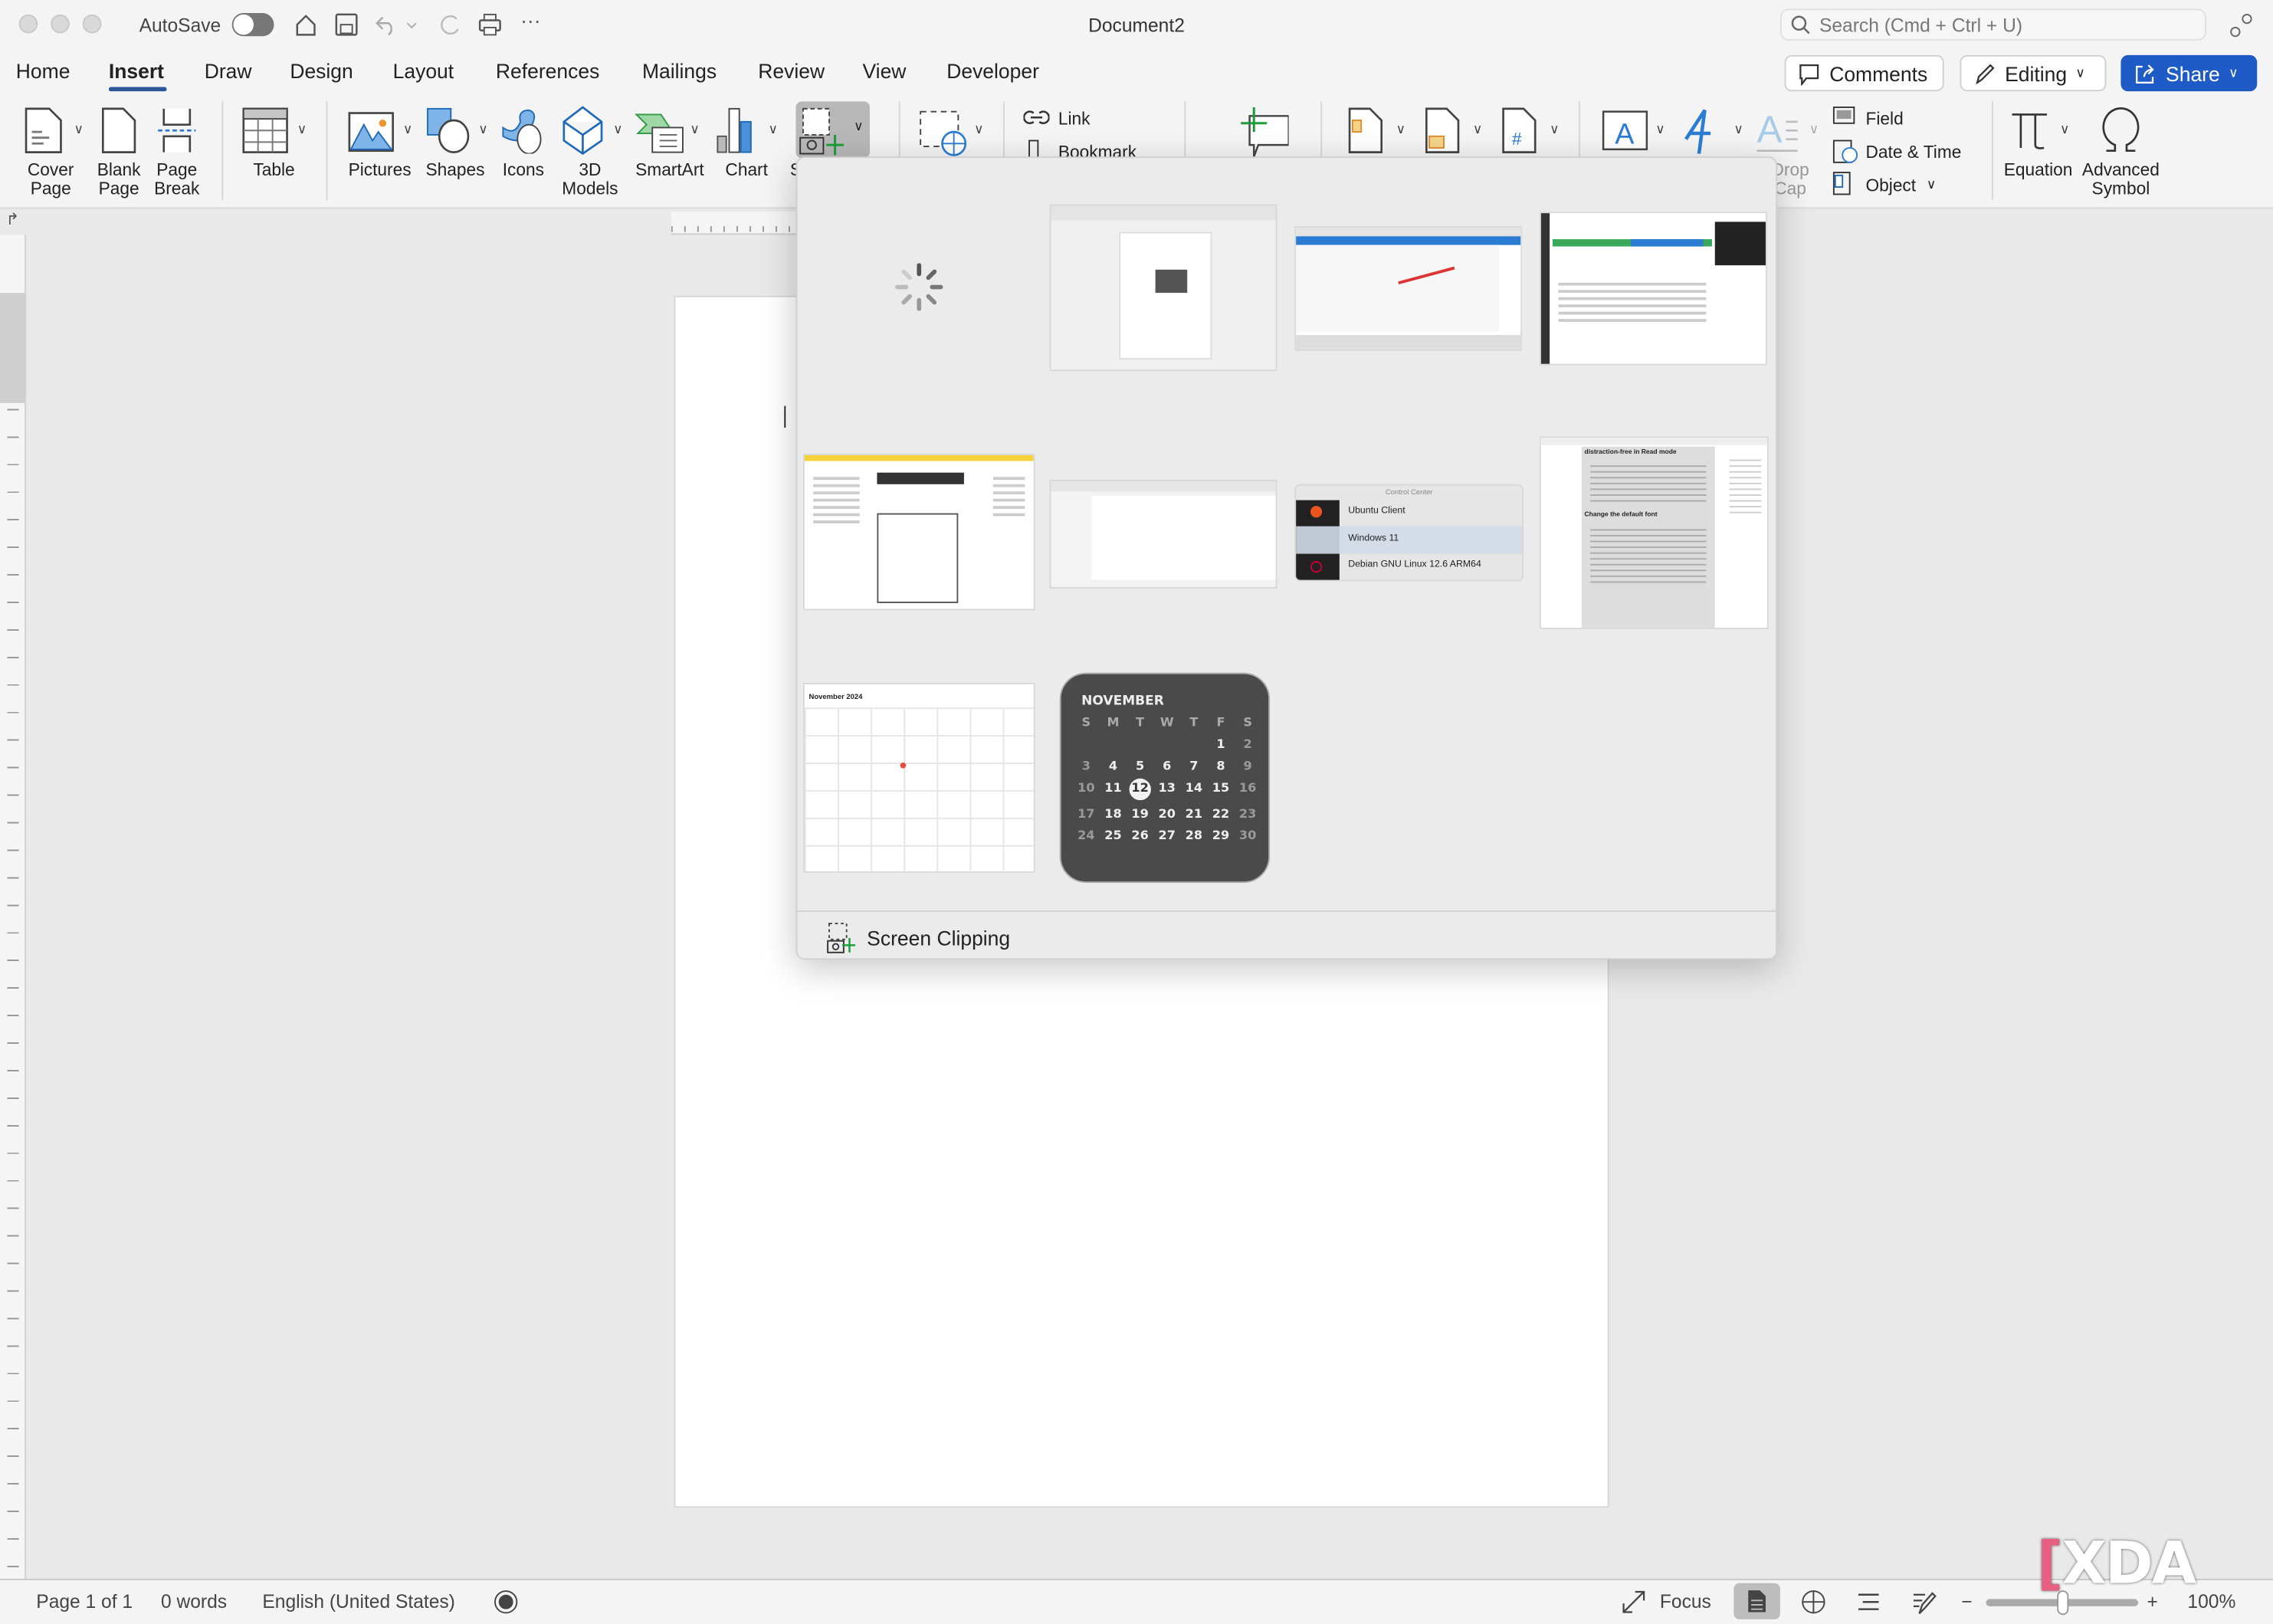 This screenshot has width=2273, height=1624. Describe the element at coordinates (1194, 789) in the screenshot. I see `calendar-day: 14` at that location.